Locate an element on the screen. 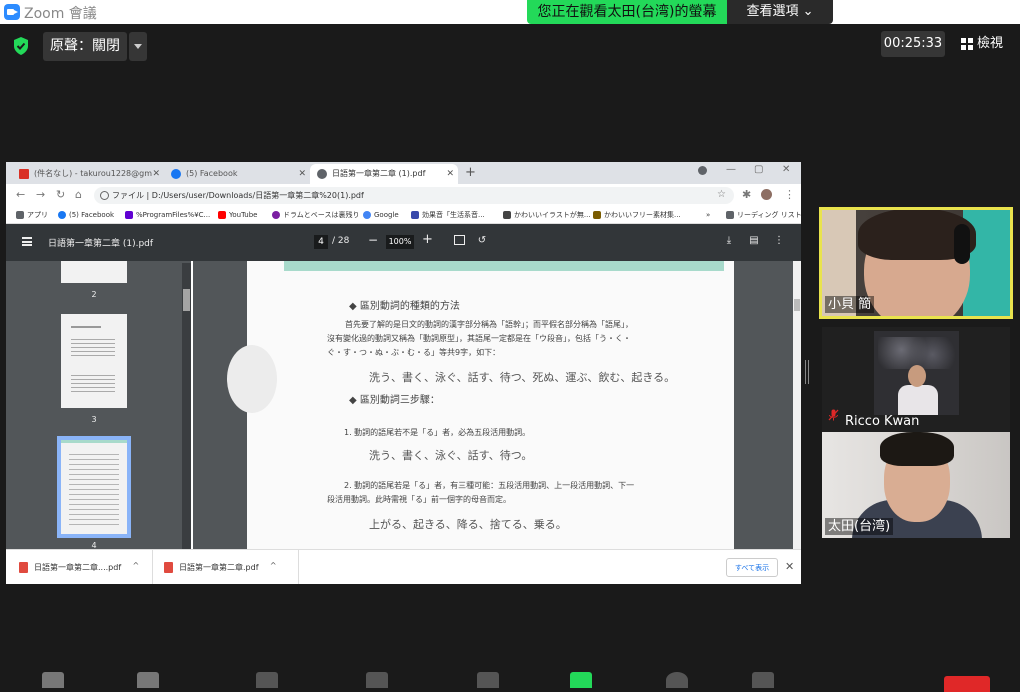 This screenshot has width=1020, height=692. back-icon: ← is located at coordinates (20, 194).